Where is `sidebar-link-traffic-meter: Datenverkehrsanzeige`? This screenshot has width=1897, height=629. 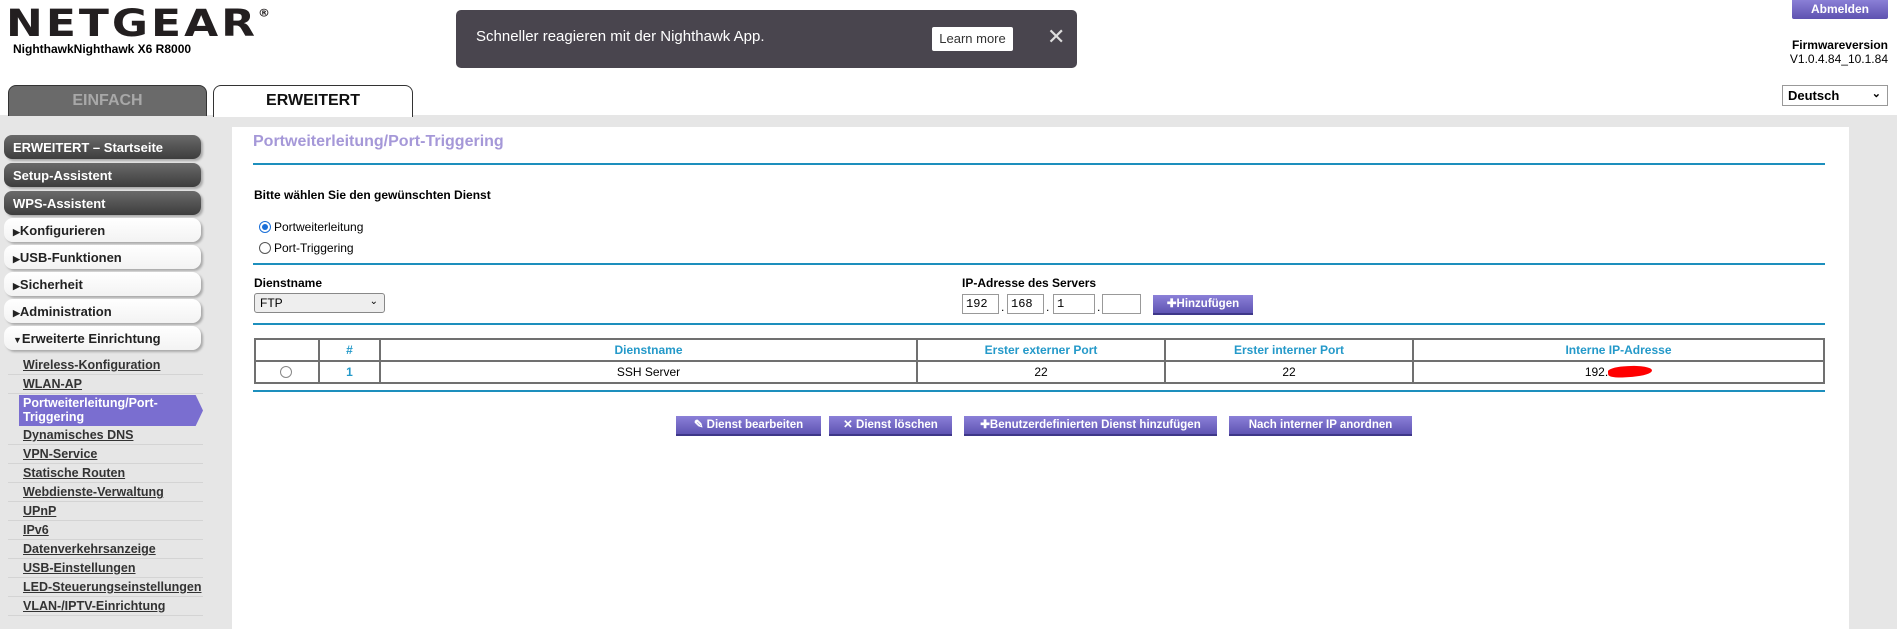
sidebar-link-traffic-meter: Datenverkehrsanzeige is located at coordinates (105, 549).